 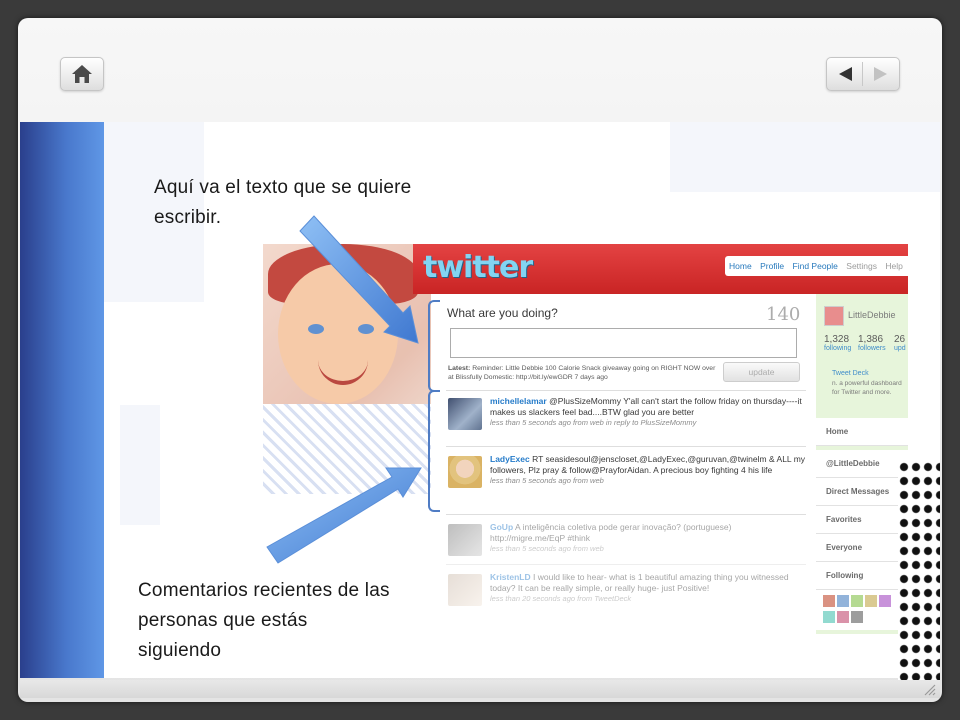 What do you see at coordinates (862, 610) in the screenshot?
I see `following-avatars` at bounding box center [862, 610].